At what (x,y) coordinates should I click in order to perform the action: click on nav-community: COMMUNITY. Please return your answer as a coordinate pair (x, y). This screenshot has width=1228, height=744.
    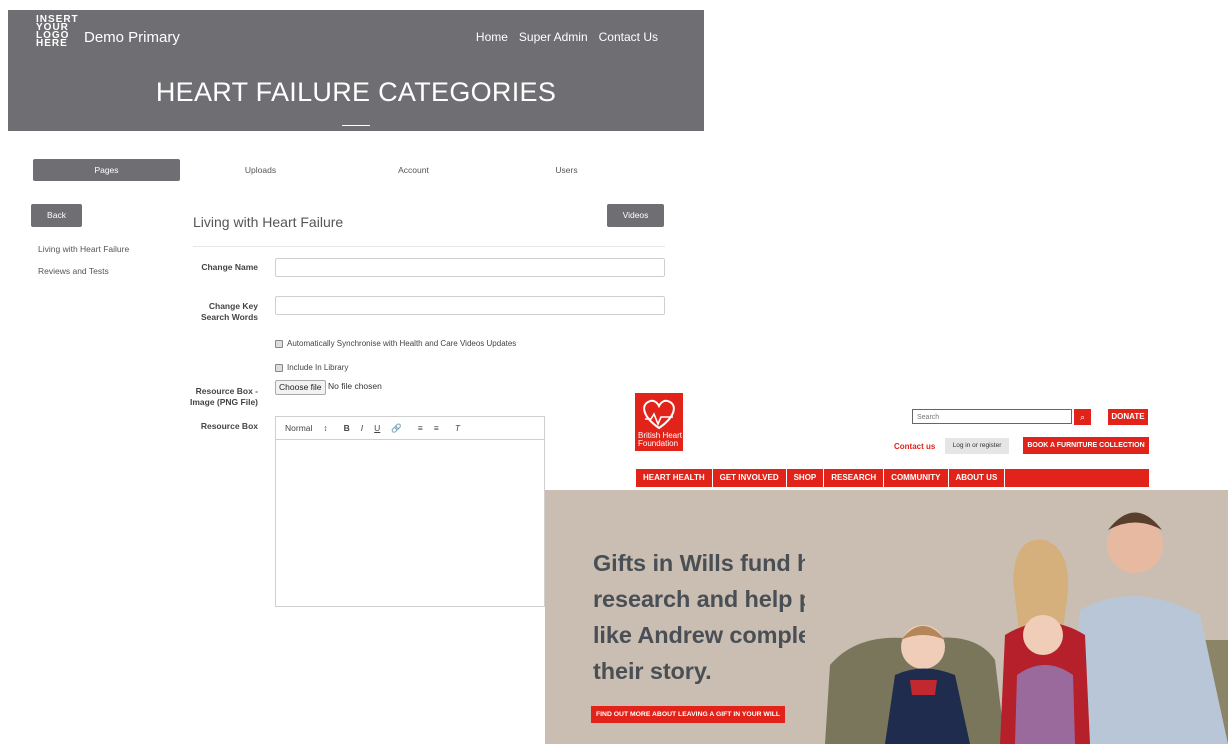
    Looking at the image, I should click on (916, 478).